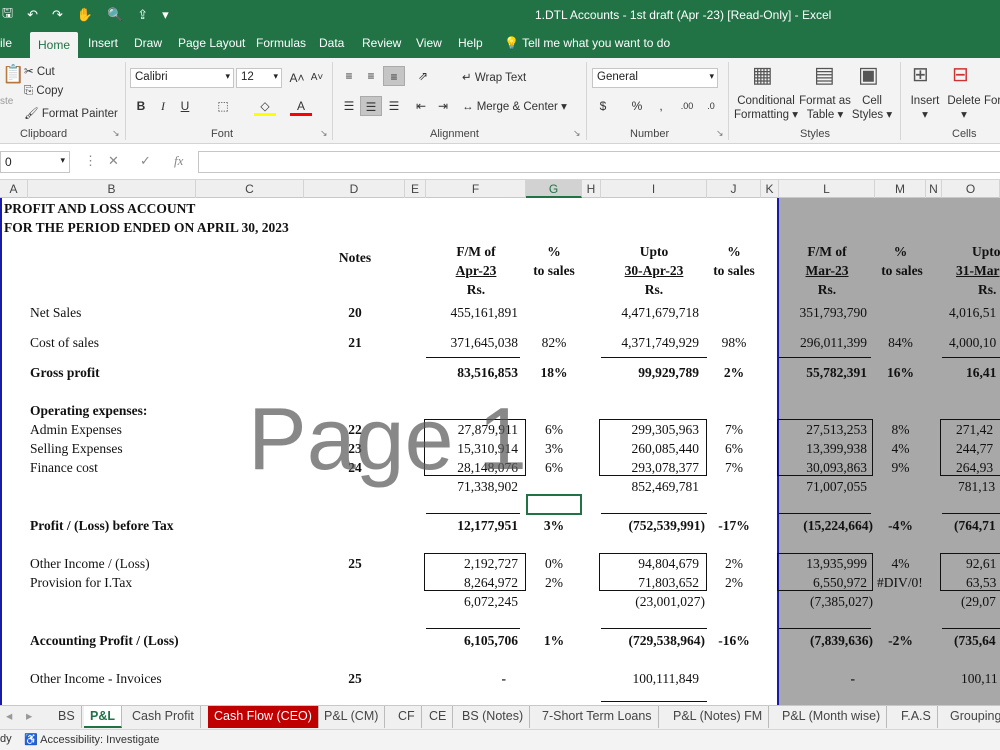  Describe the element at coordinates (394, 76) in the screenshot. I see `align-bottom-icon: ≡` at that location.